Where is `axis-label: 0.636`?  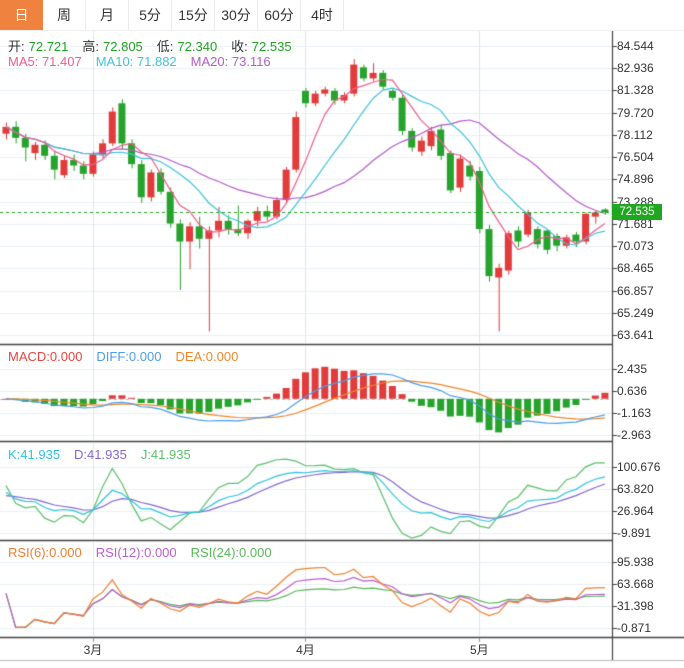 axis-label: 0.636 is located at coordinates (632, 391).